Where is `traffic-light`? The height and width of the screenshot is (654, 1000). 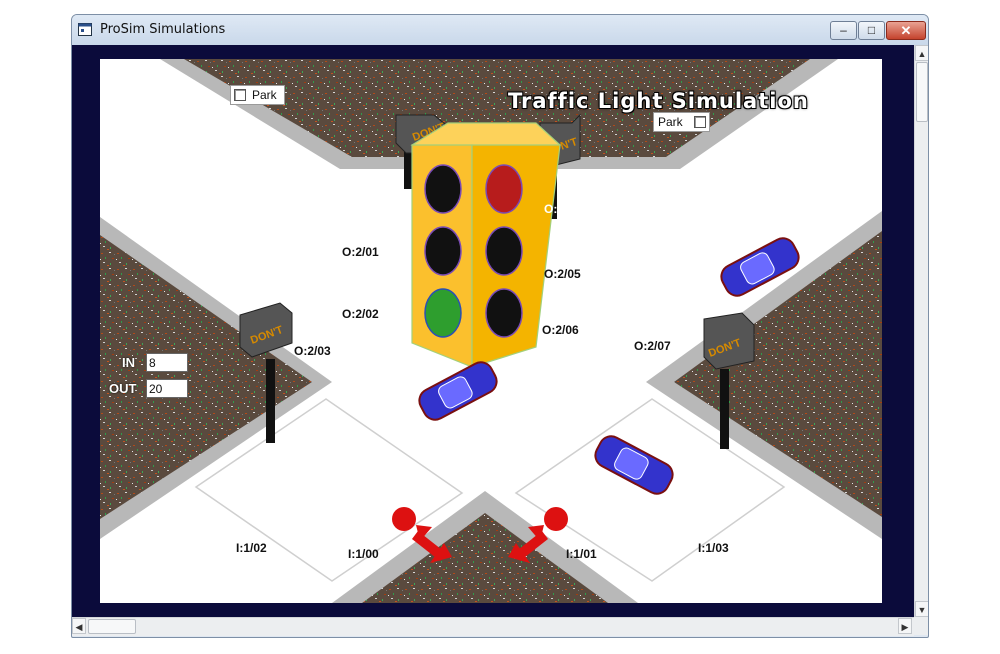 traffic-light is located at coordinates (486, 245).